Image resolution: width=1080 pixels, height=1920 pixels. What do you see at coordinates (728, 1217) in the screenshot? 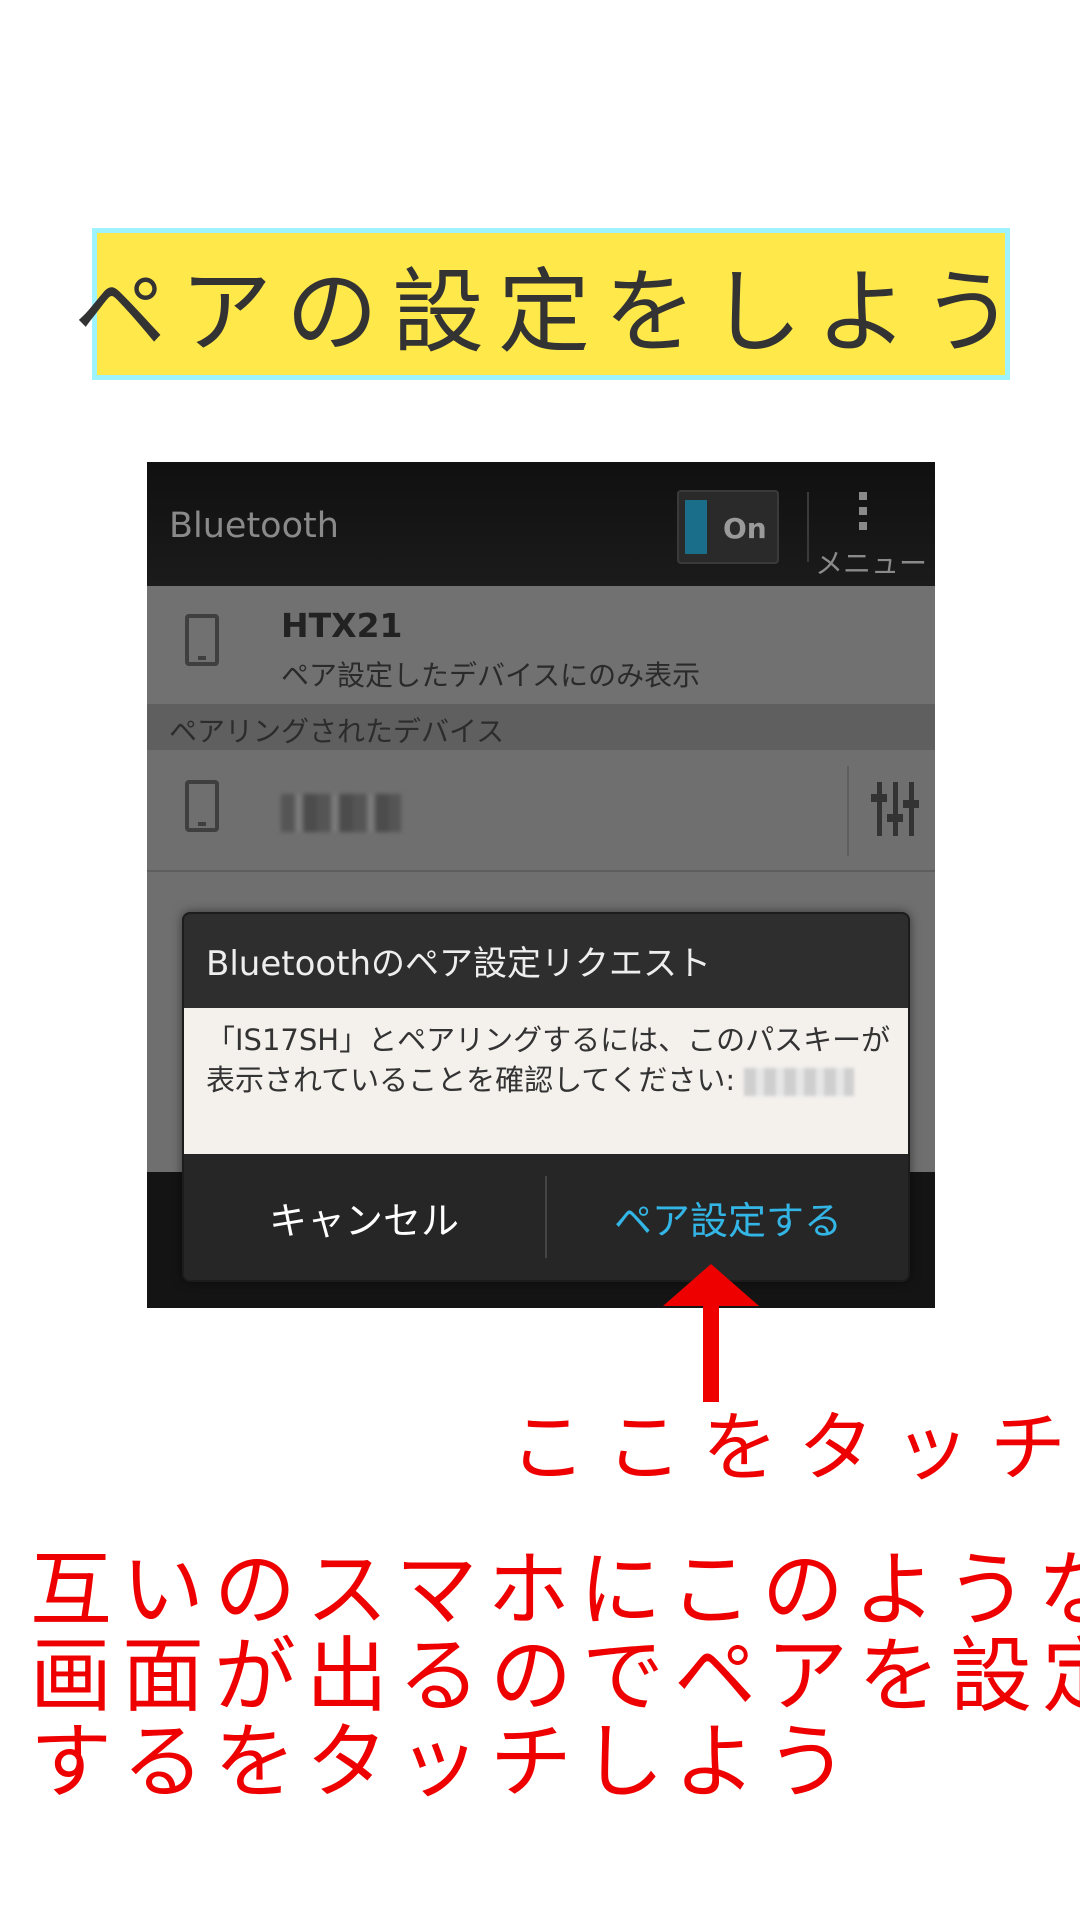
I see `pair-button: ペア設定する` at bounding box center [728, 1217].